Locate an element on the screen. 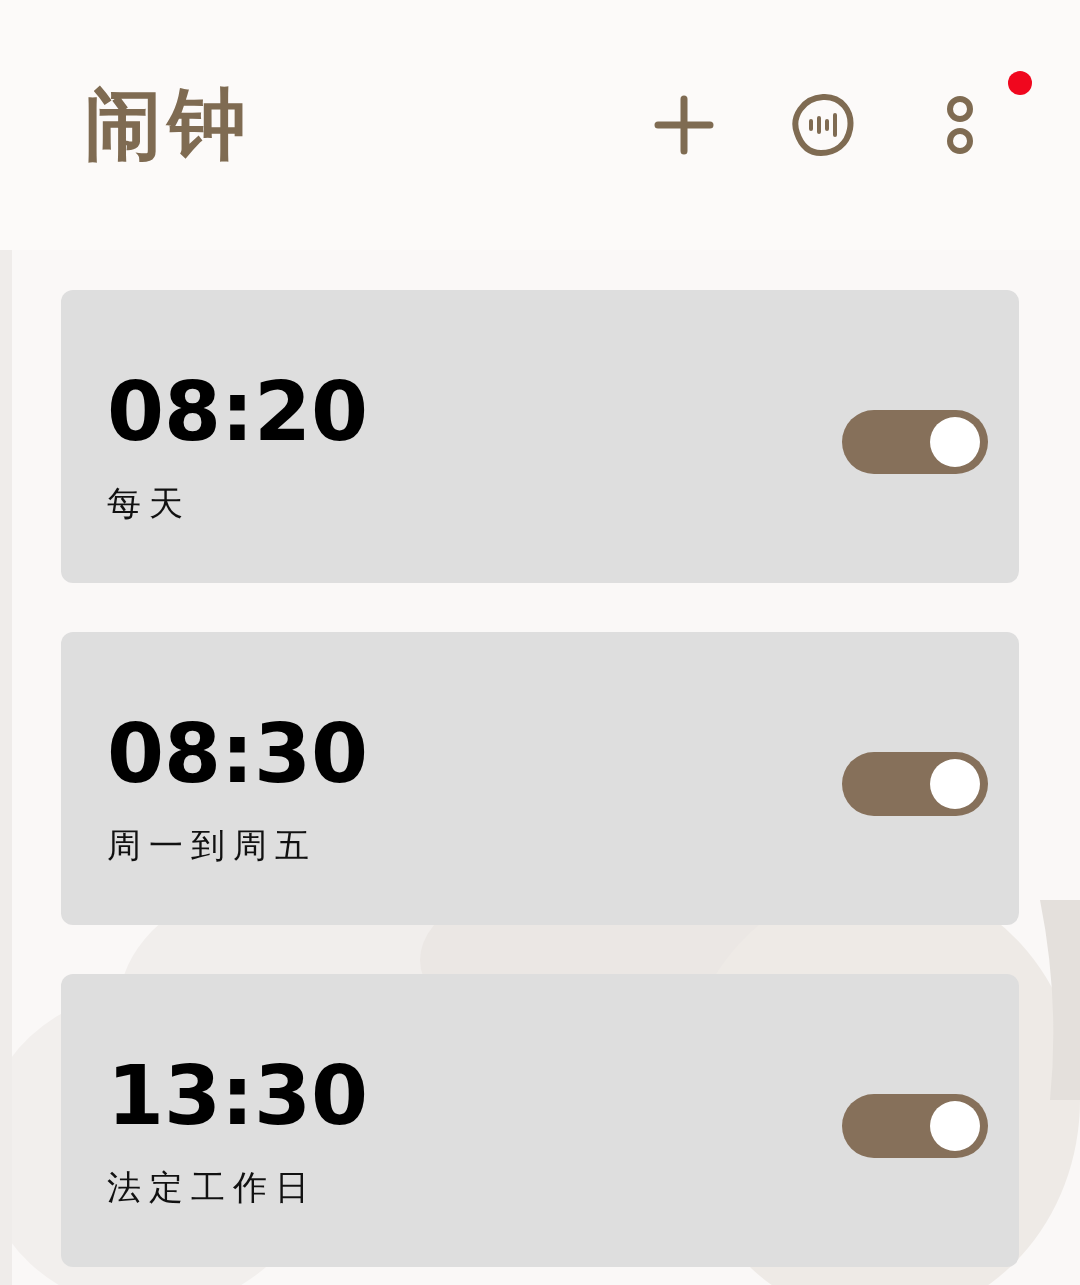 The height and width of the screenshot is (1285, 1080). more-icon is located at coordinates (960, 125).